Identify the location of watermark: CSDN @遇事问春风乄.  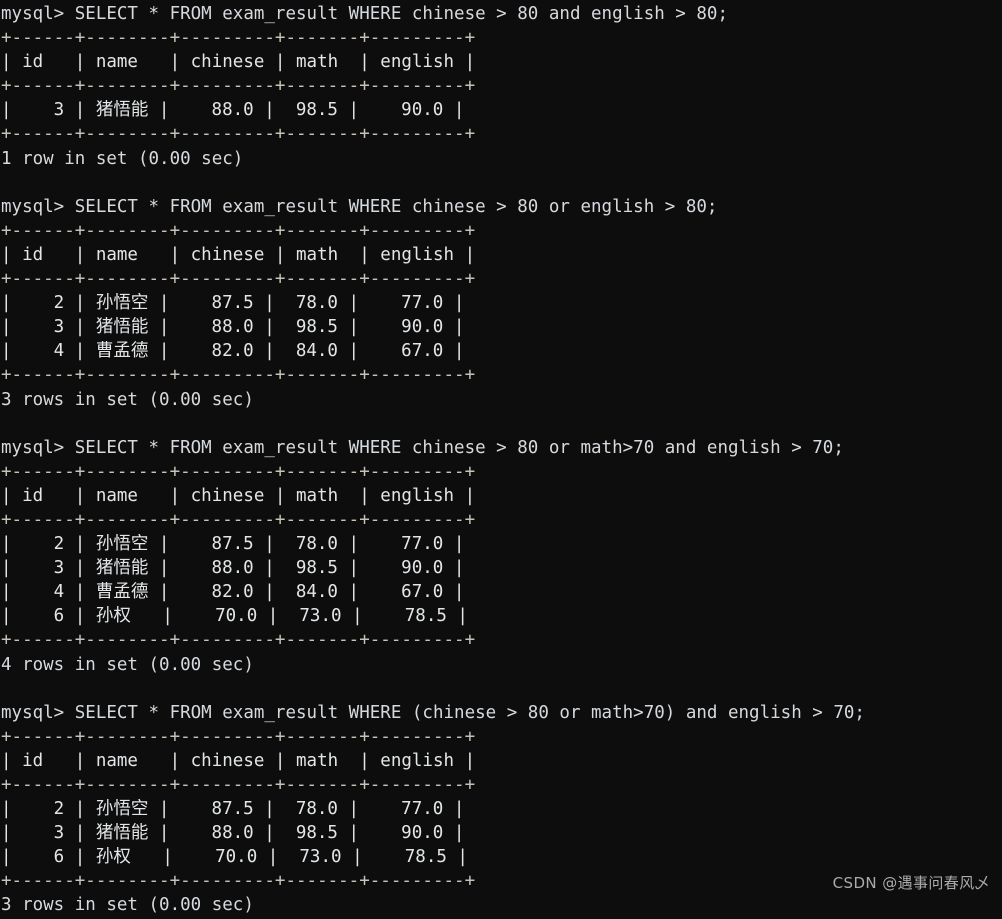
(911, 882).